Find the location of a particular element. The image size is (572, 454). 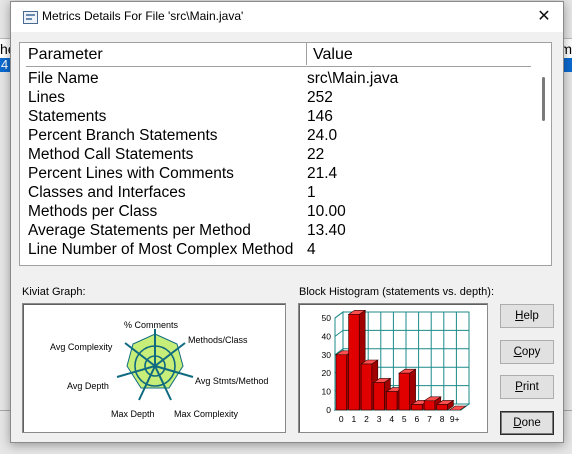

background-selected-row-right is located at coordinates (568, 65).